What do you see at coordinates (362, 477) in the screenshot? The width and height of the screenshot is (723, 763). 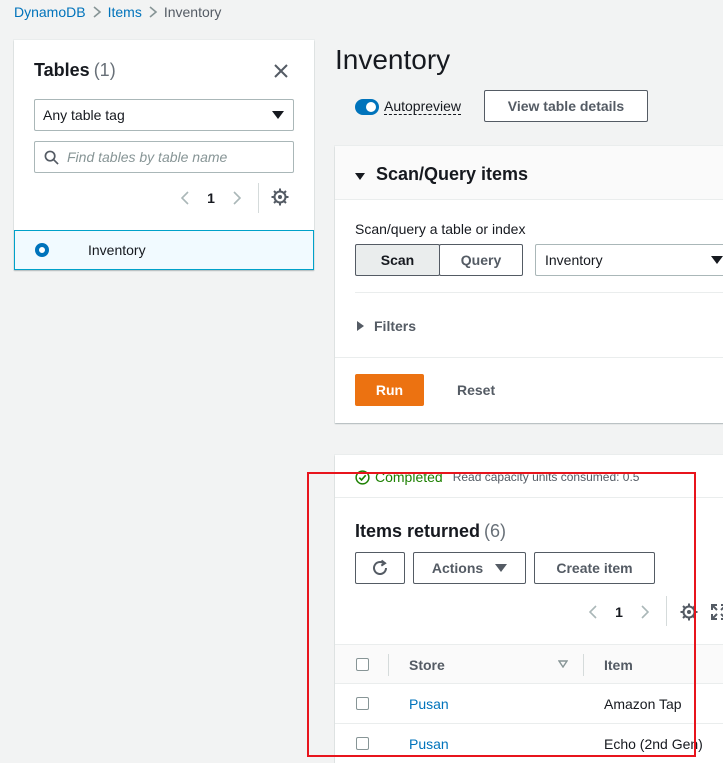 I see `check-circle-icon` at bounding box center [362, 477].